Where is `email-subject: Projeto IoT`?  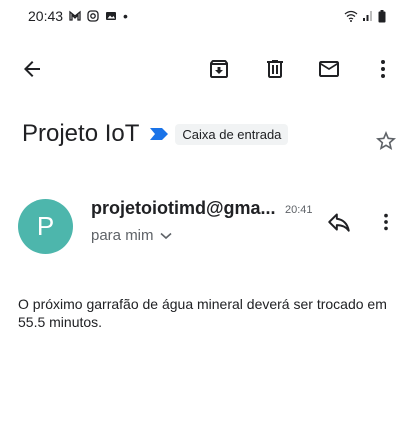 email-subject: Projeto IoT is located at coordinates (81, 133).